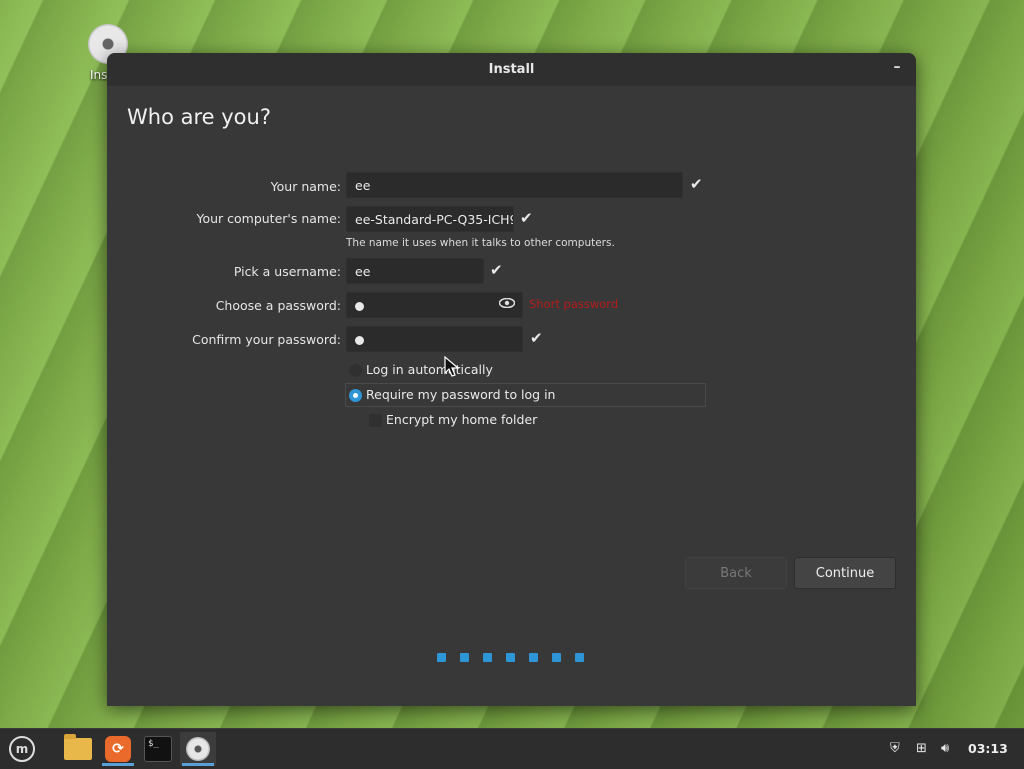 This screenshot has height=769, width=1024. What do you see at coordinates (895, 748) in the screenshot?
I see `shield-icon: ⛨` at bounding box center [895, 748].